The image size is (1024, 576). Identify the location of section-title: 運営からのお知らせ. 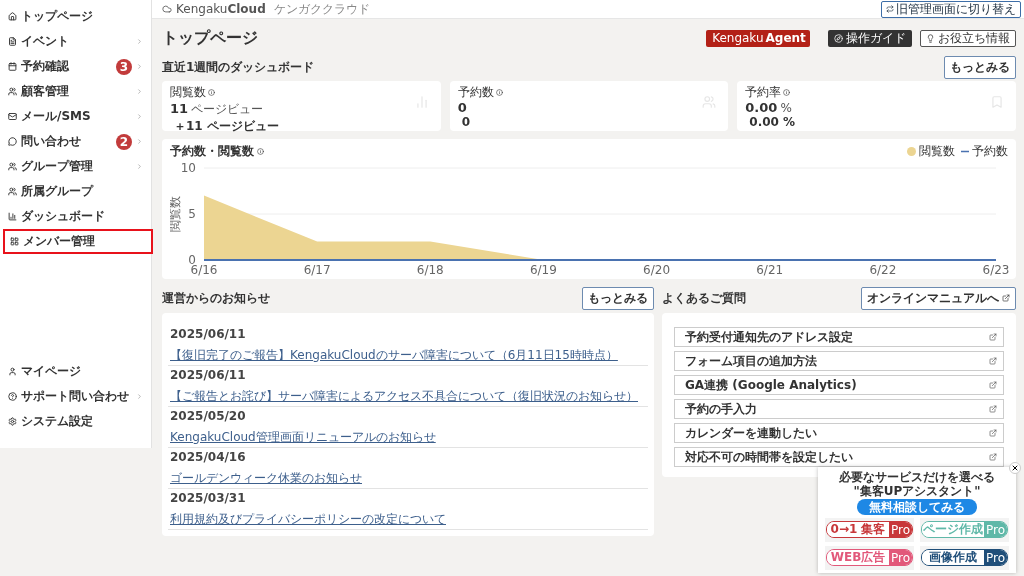
(216, 298).